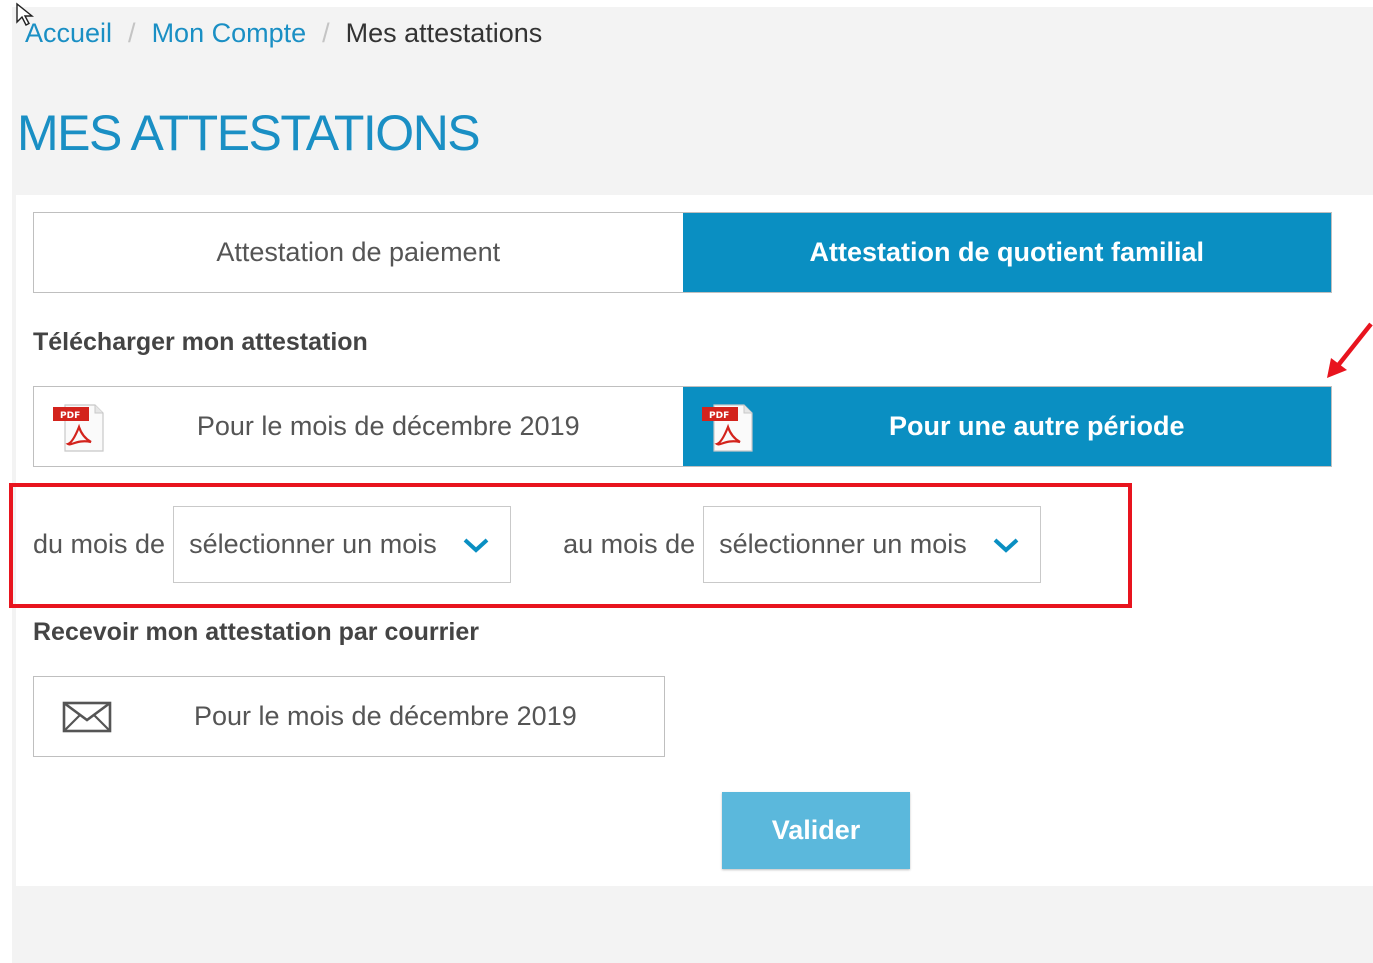  I want to click on mail-current-month-label: Pour le mois de décembre 2019, so click(385, 716).